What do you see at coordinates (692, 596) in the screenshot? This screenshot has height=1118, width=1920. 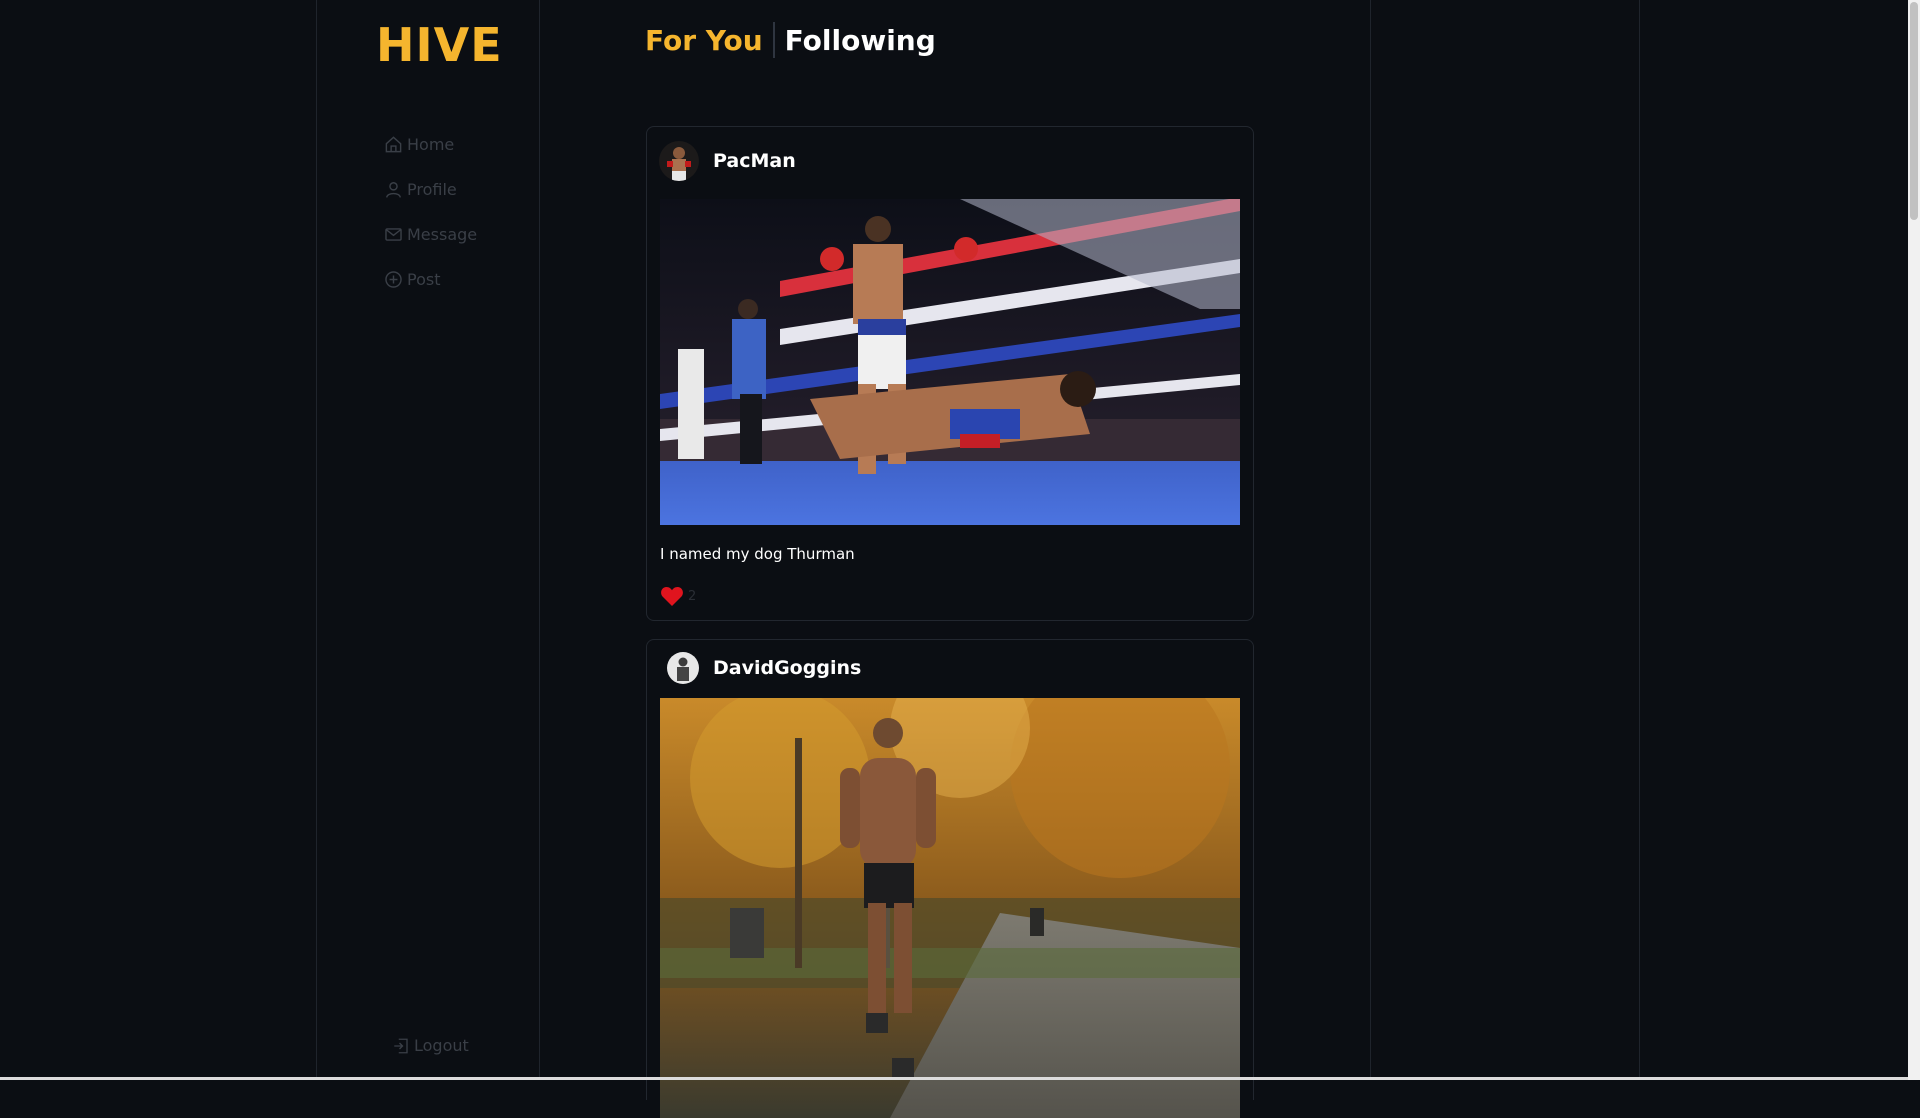 I see `like-count: 2` at bounding box center [692, 596].